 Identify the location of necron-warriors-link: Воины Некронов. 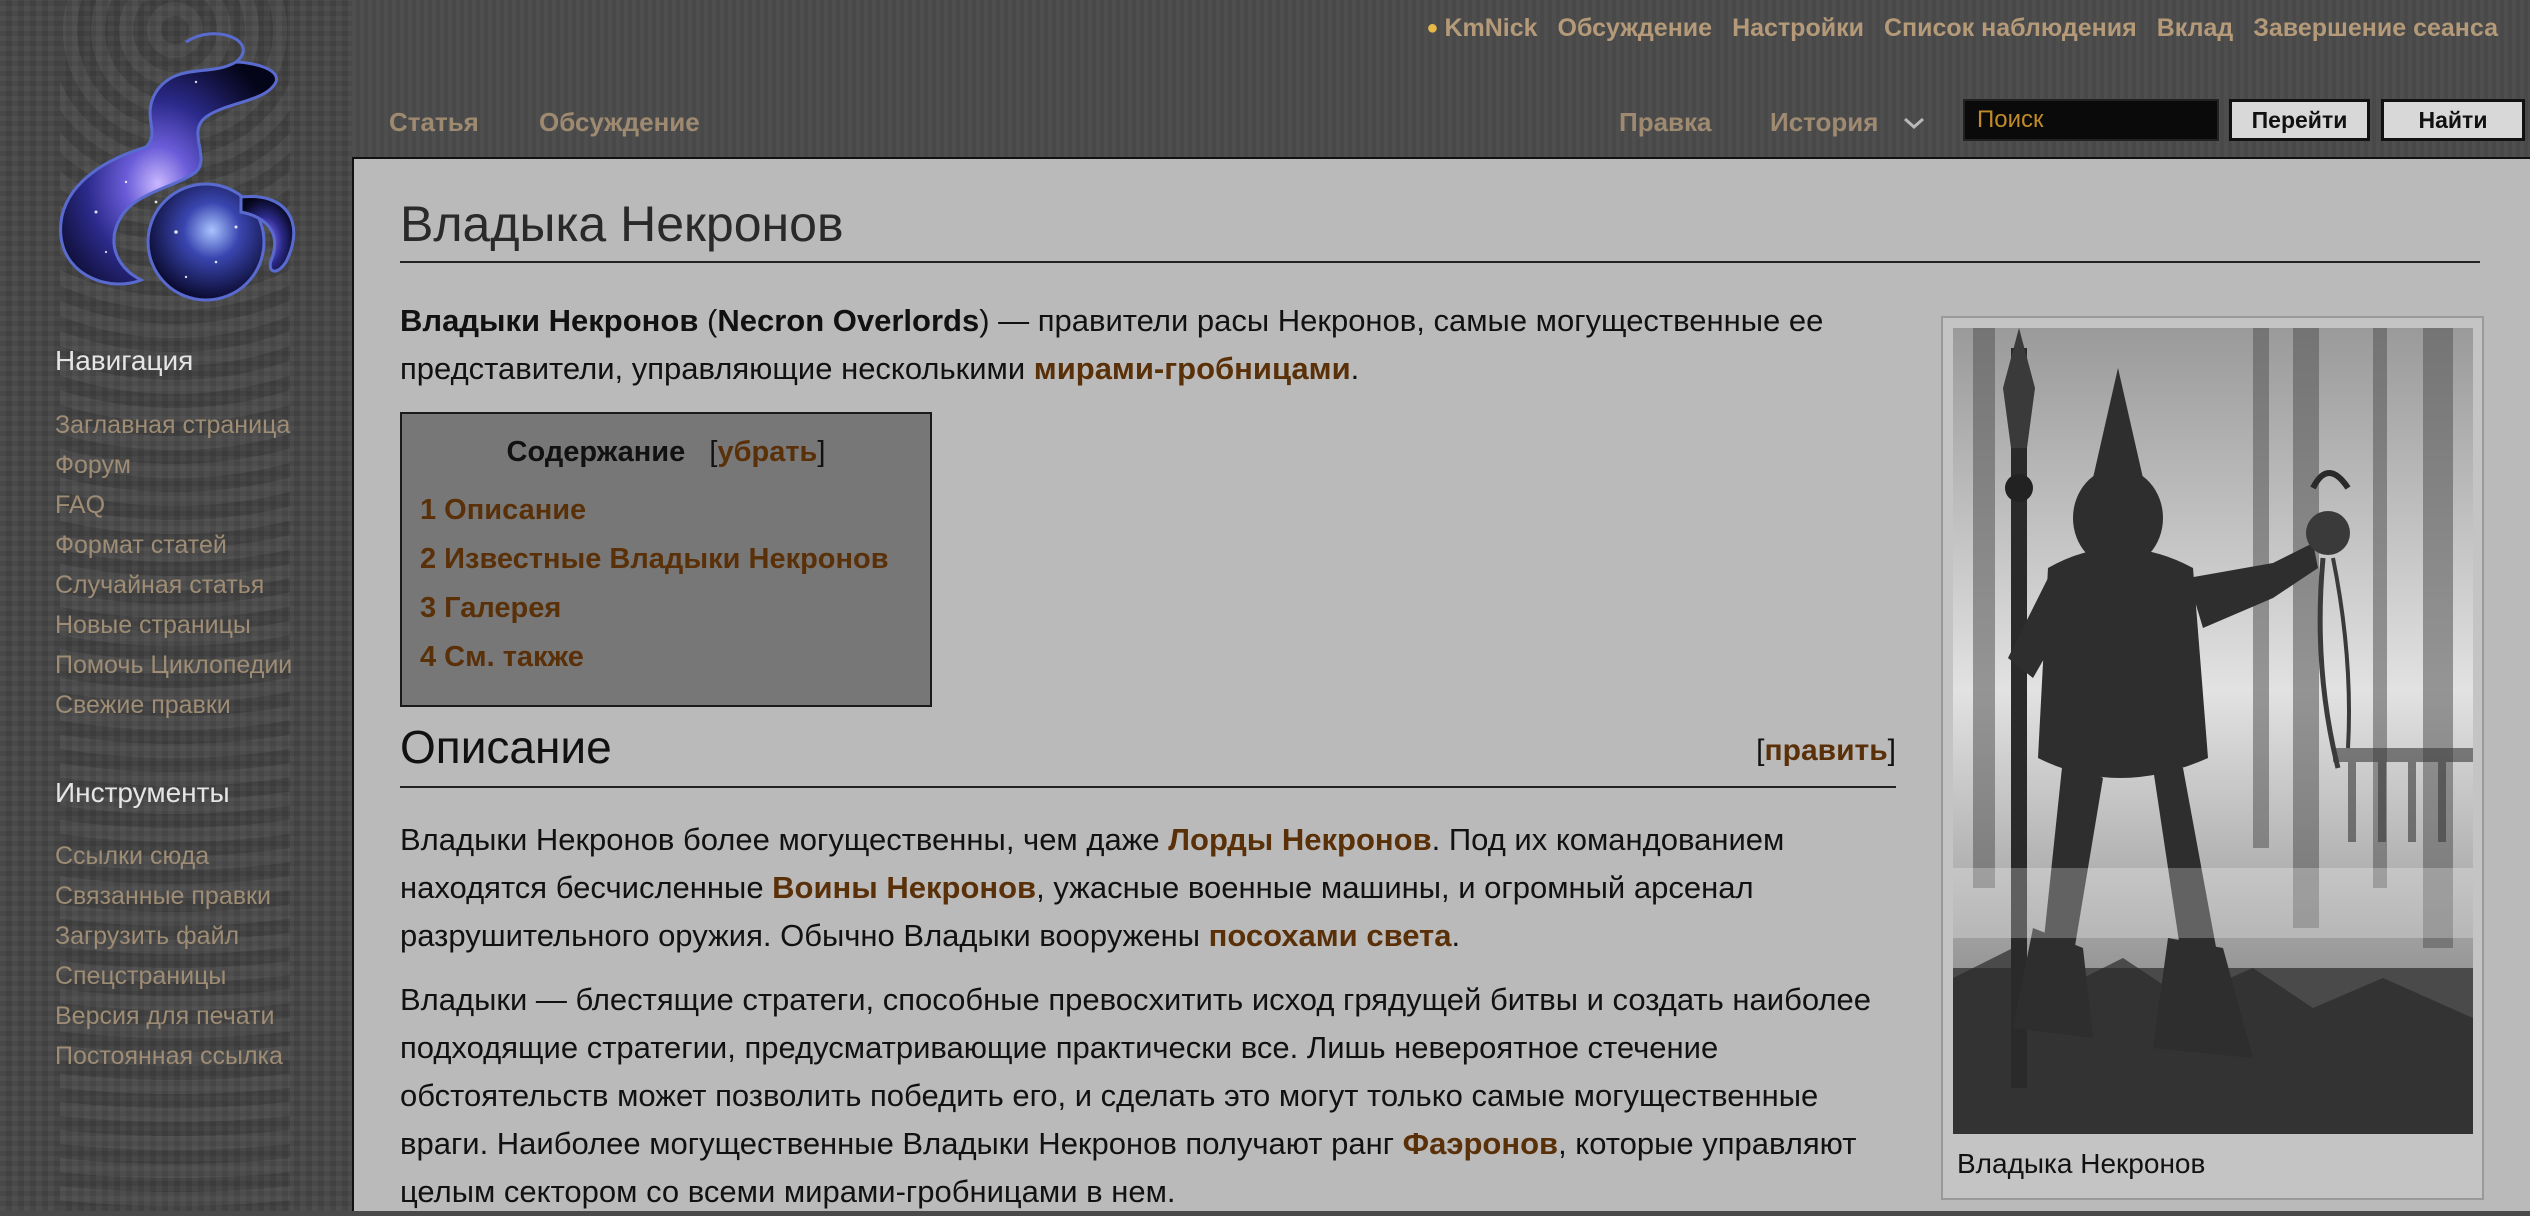
(904, 887).